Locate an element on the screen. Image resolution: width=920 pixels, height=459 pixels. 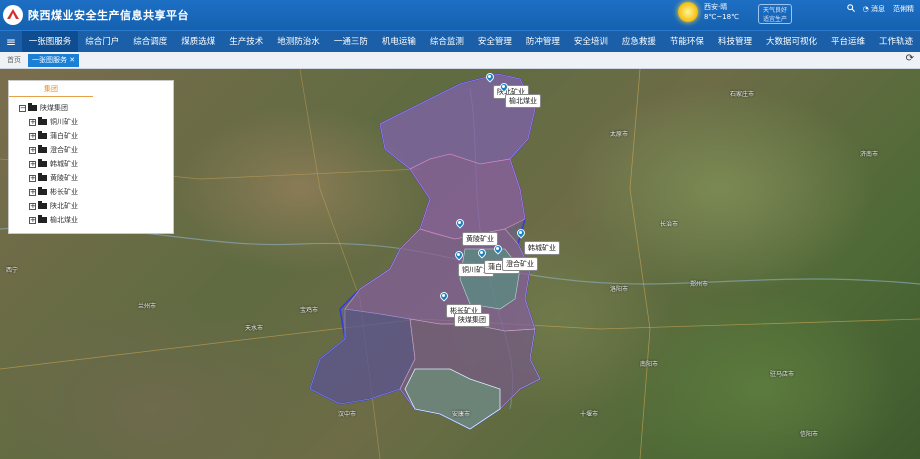
nav-item: 一通三防 is located at coordinates (351, 42).